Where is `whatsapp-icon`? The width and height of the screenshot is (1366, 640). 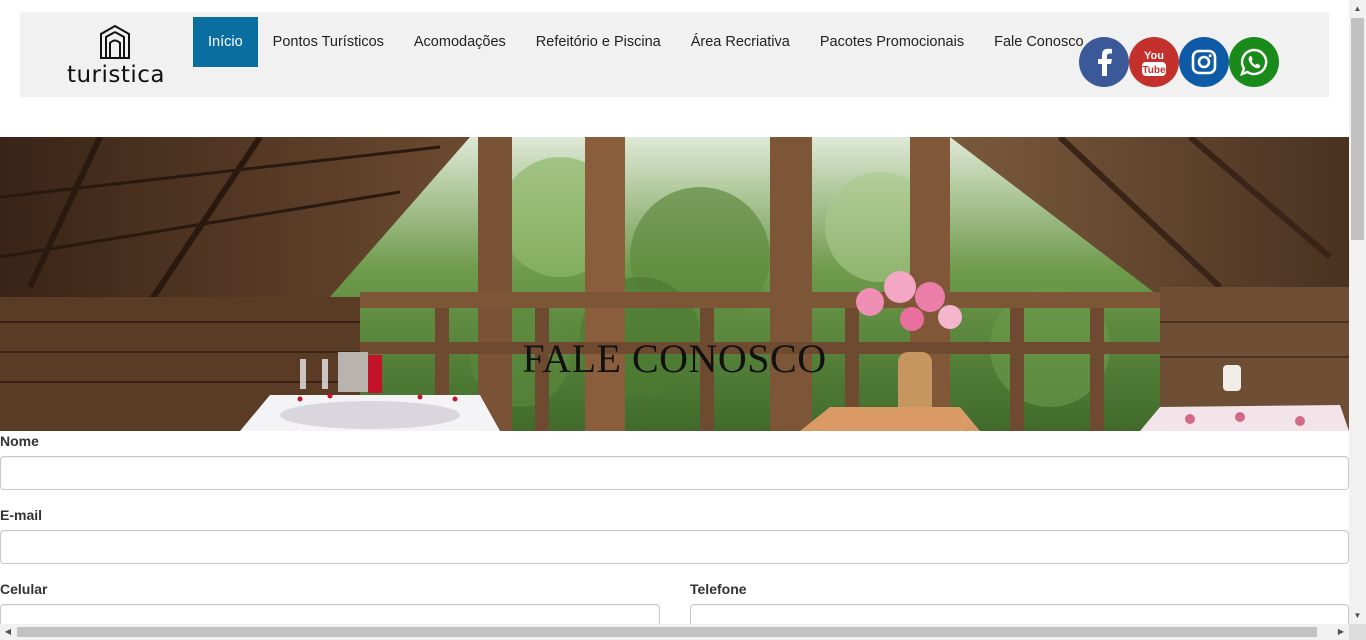
whatsapp-icon is located at coordinates (1254, 62).